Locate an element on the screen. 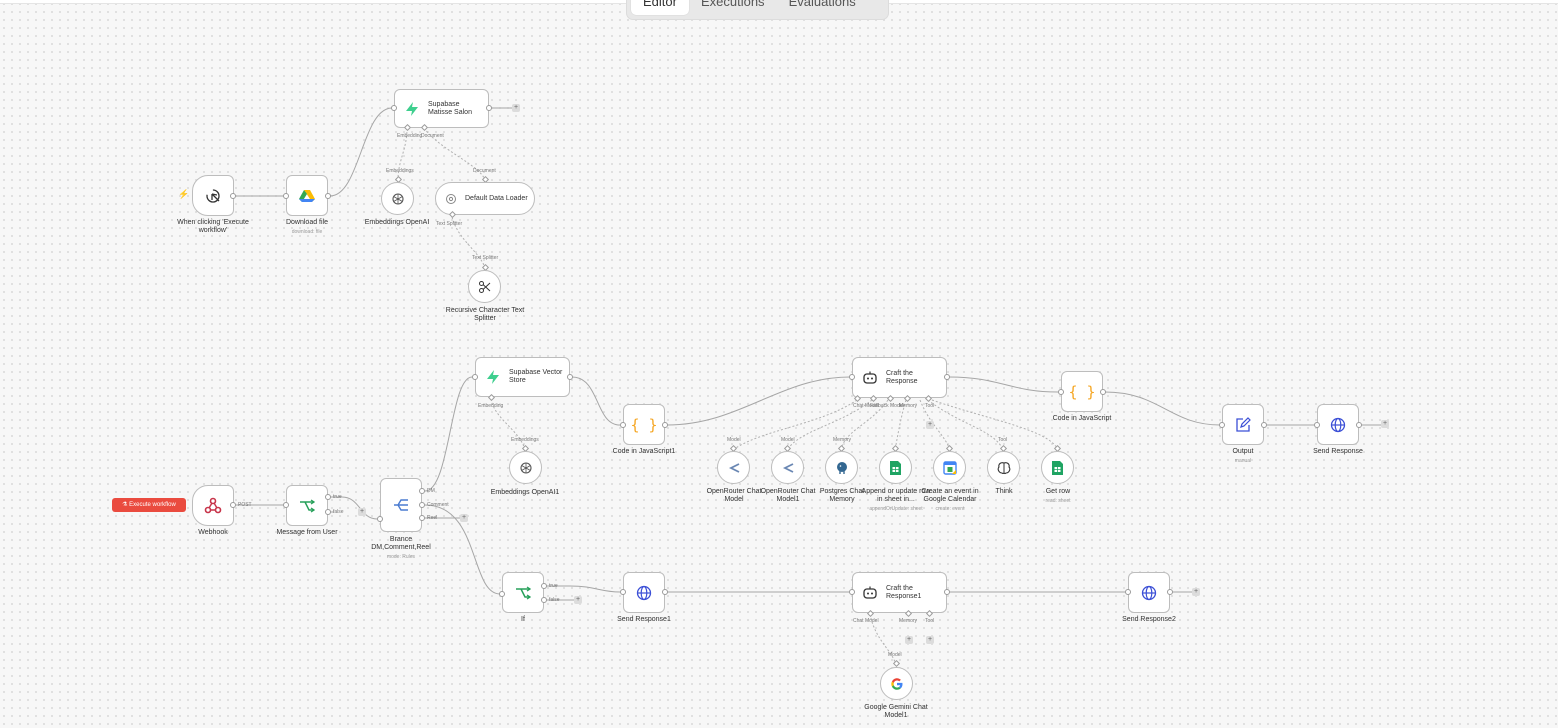  switch-icon is located at coordinates (401, 505).